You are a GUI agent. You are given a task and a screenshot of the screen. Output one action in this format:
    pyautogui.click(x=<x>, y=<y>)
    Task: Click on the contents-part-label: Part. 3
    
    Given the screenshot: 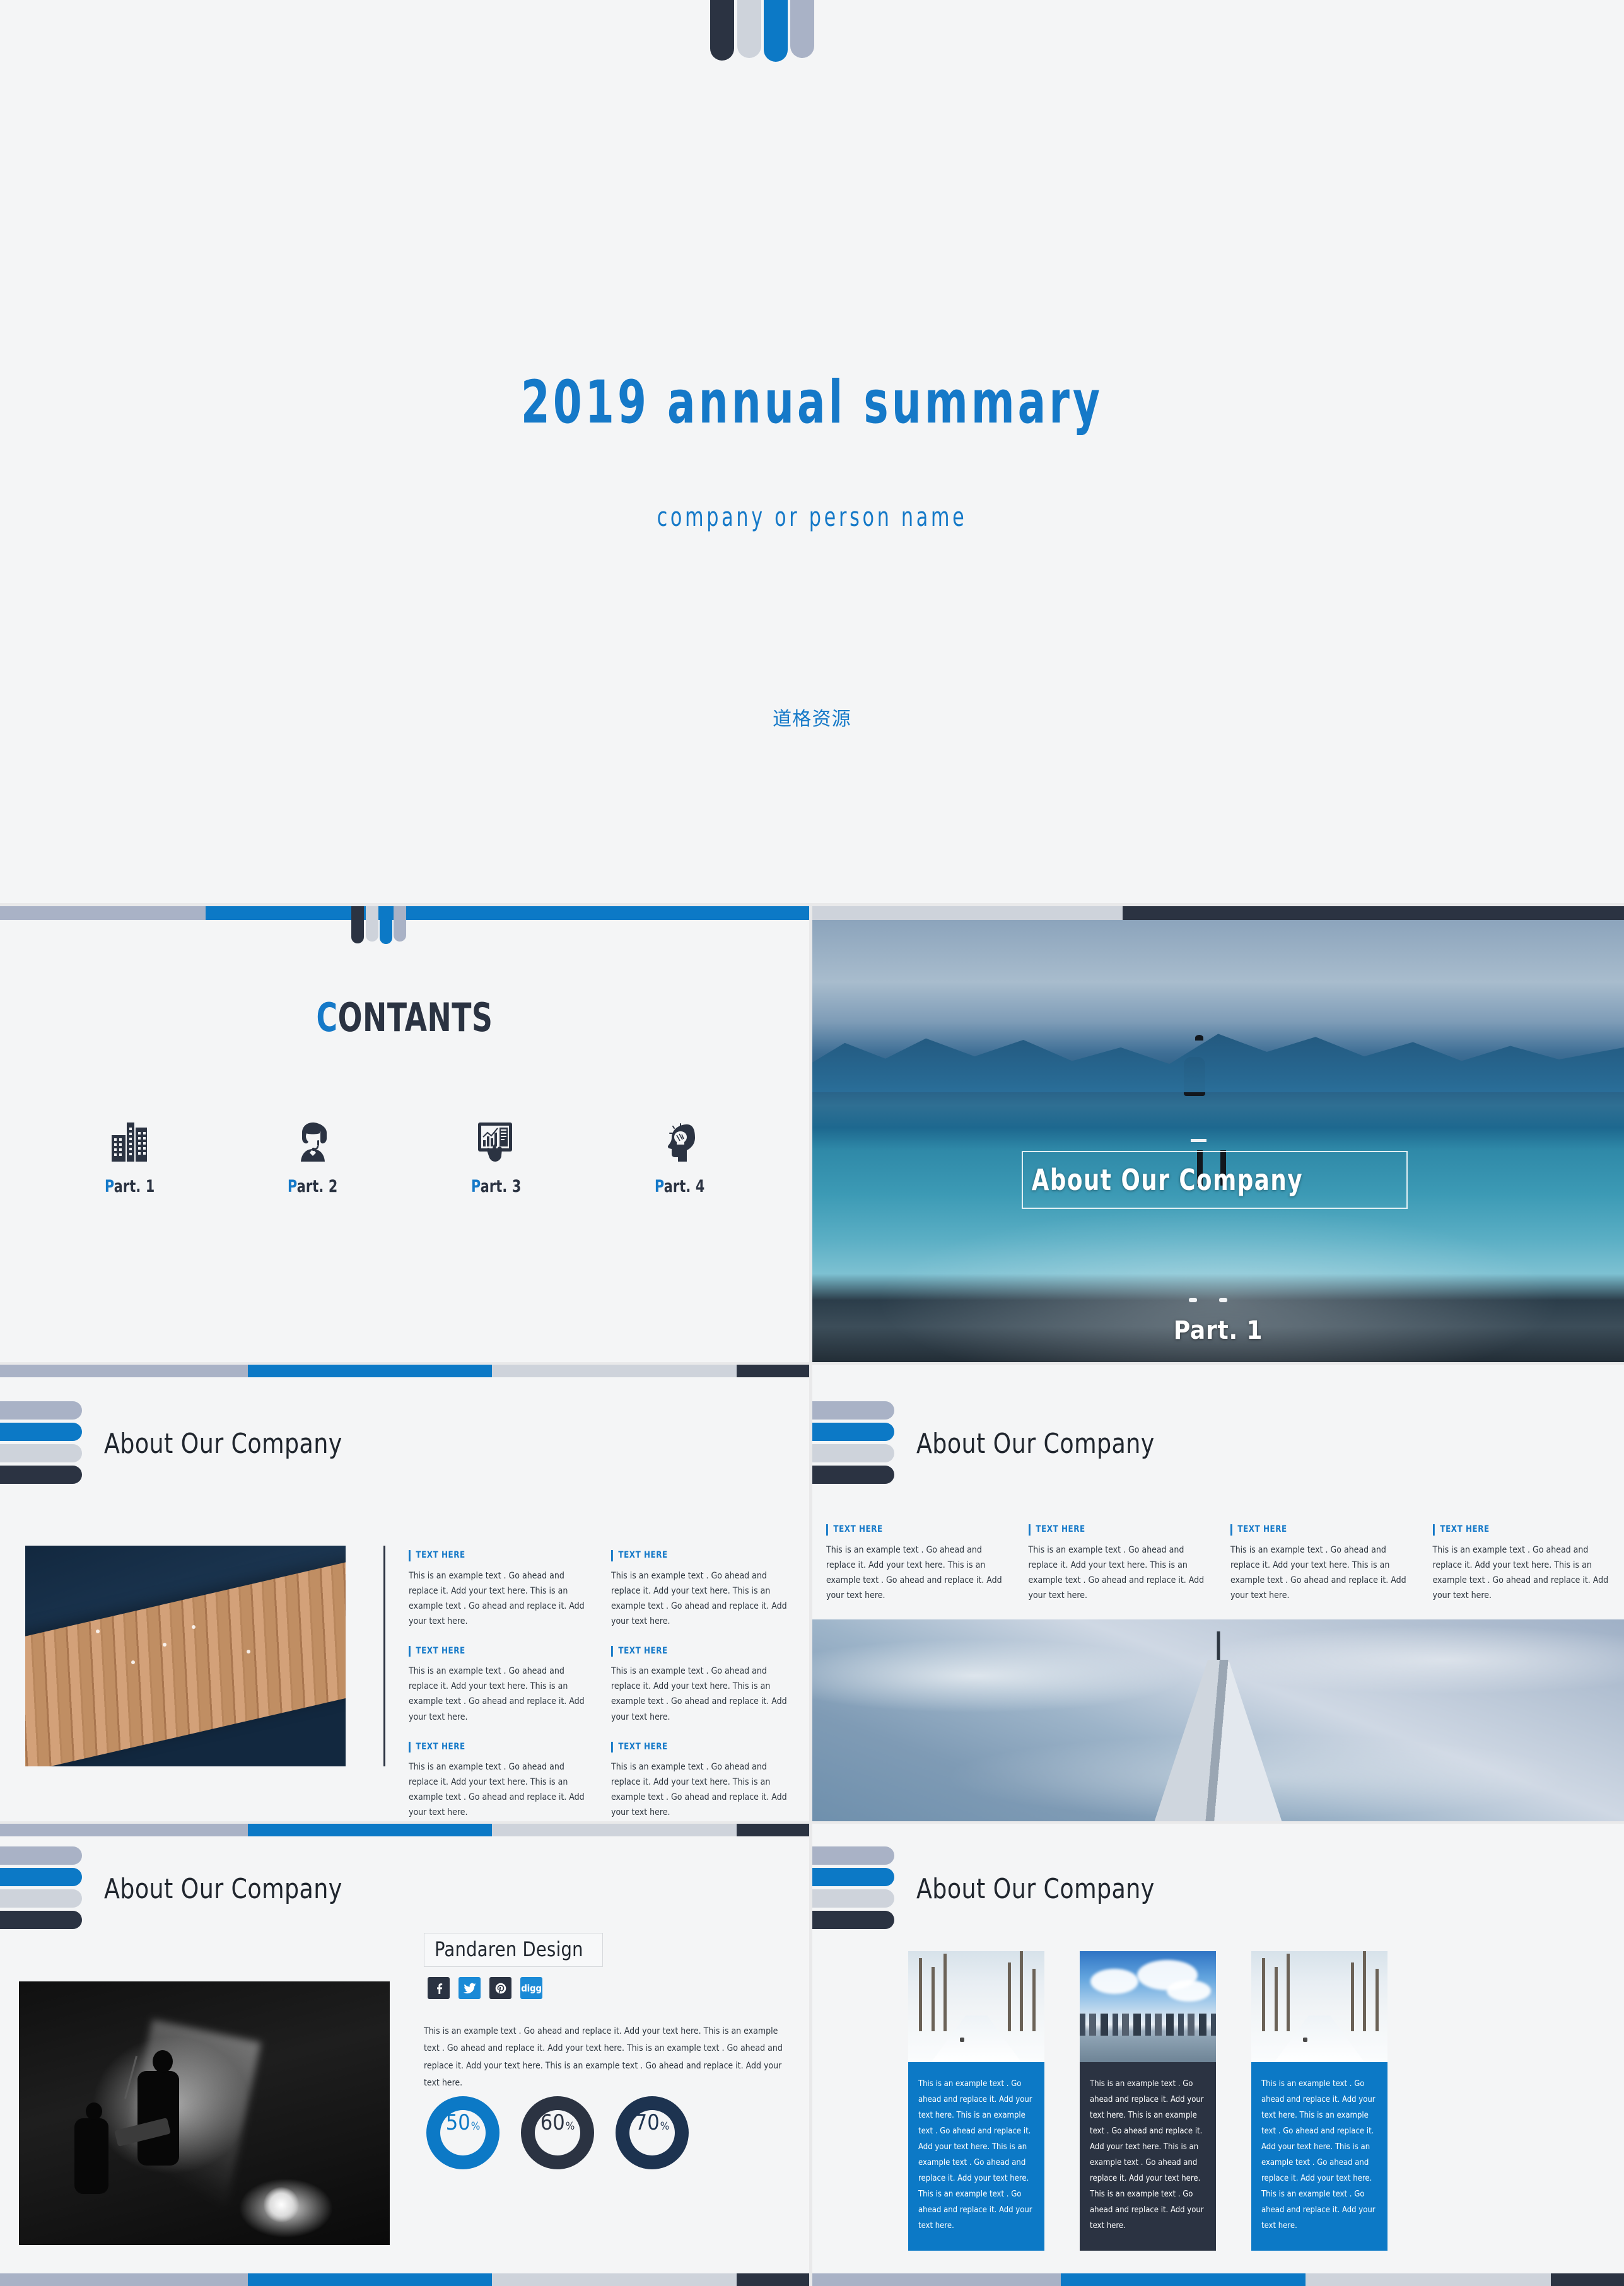 What is the action you would take?
    pyautogui.click(x=497, y=1186)
    